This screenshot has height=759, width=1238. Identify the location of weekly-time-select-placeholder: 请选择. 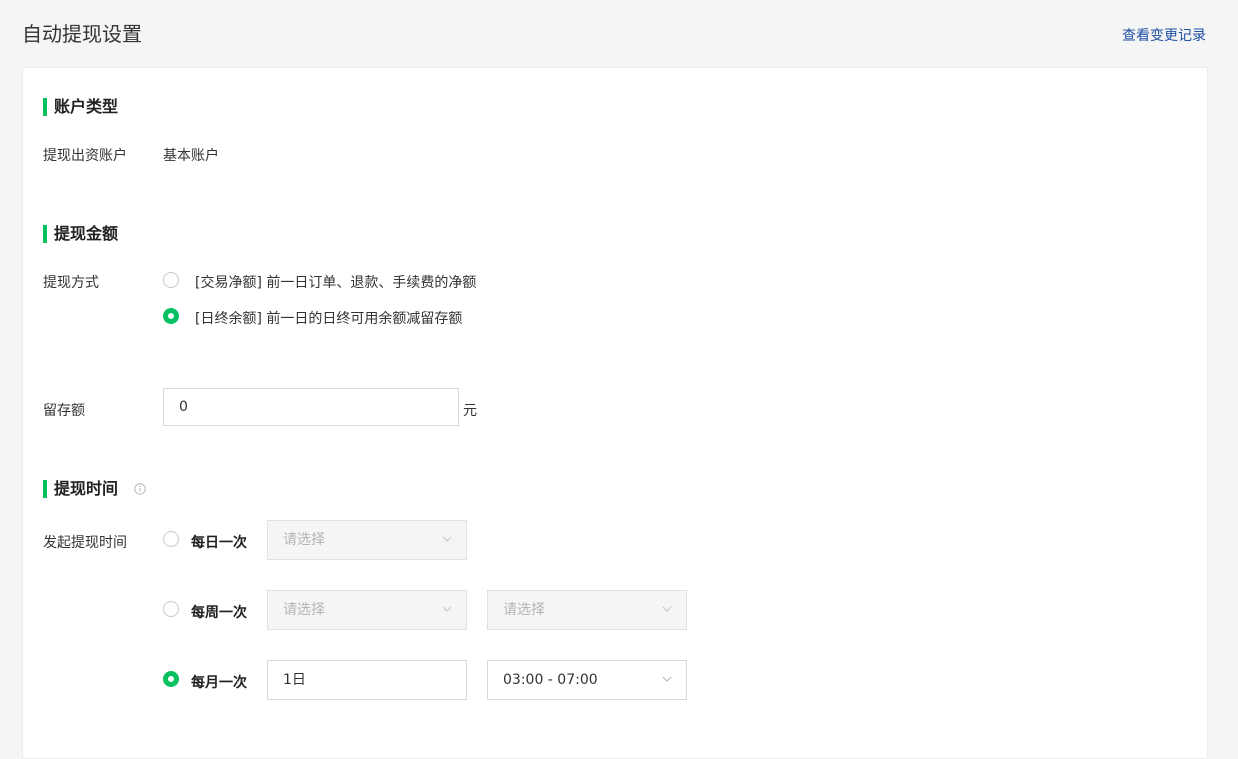
(524, 610).